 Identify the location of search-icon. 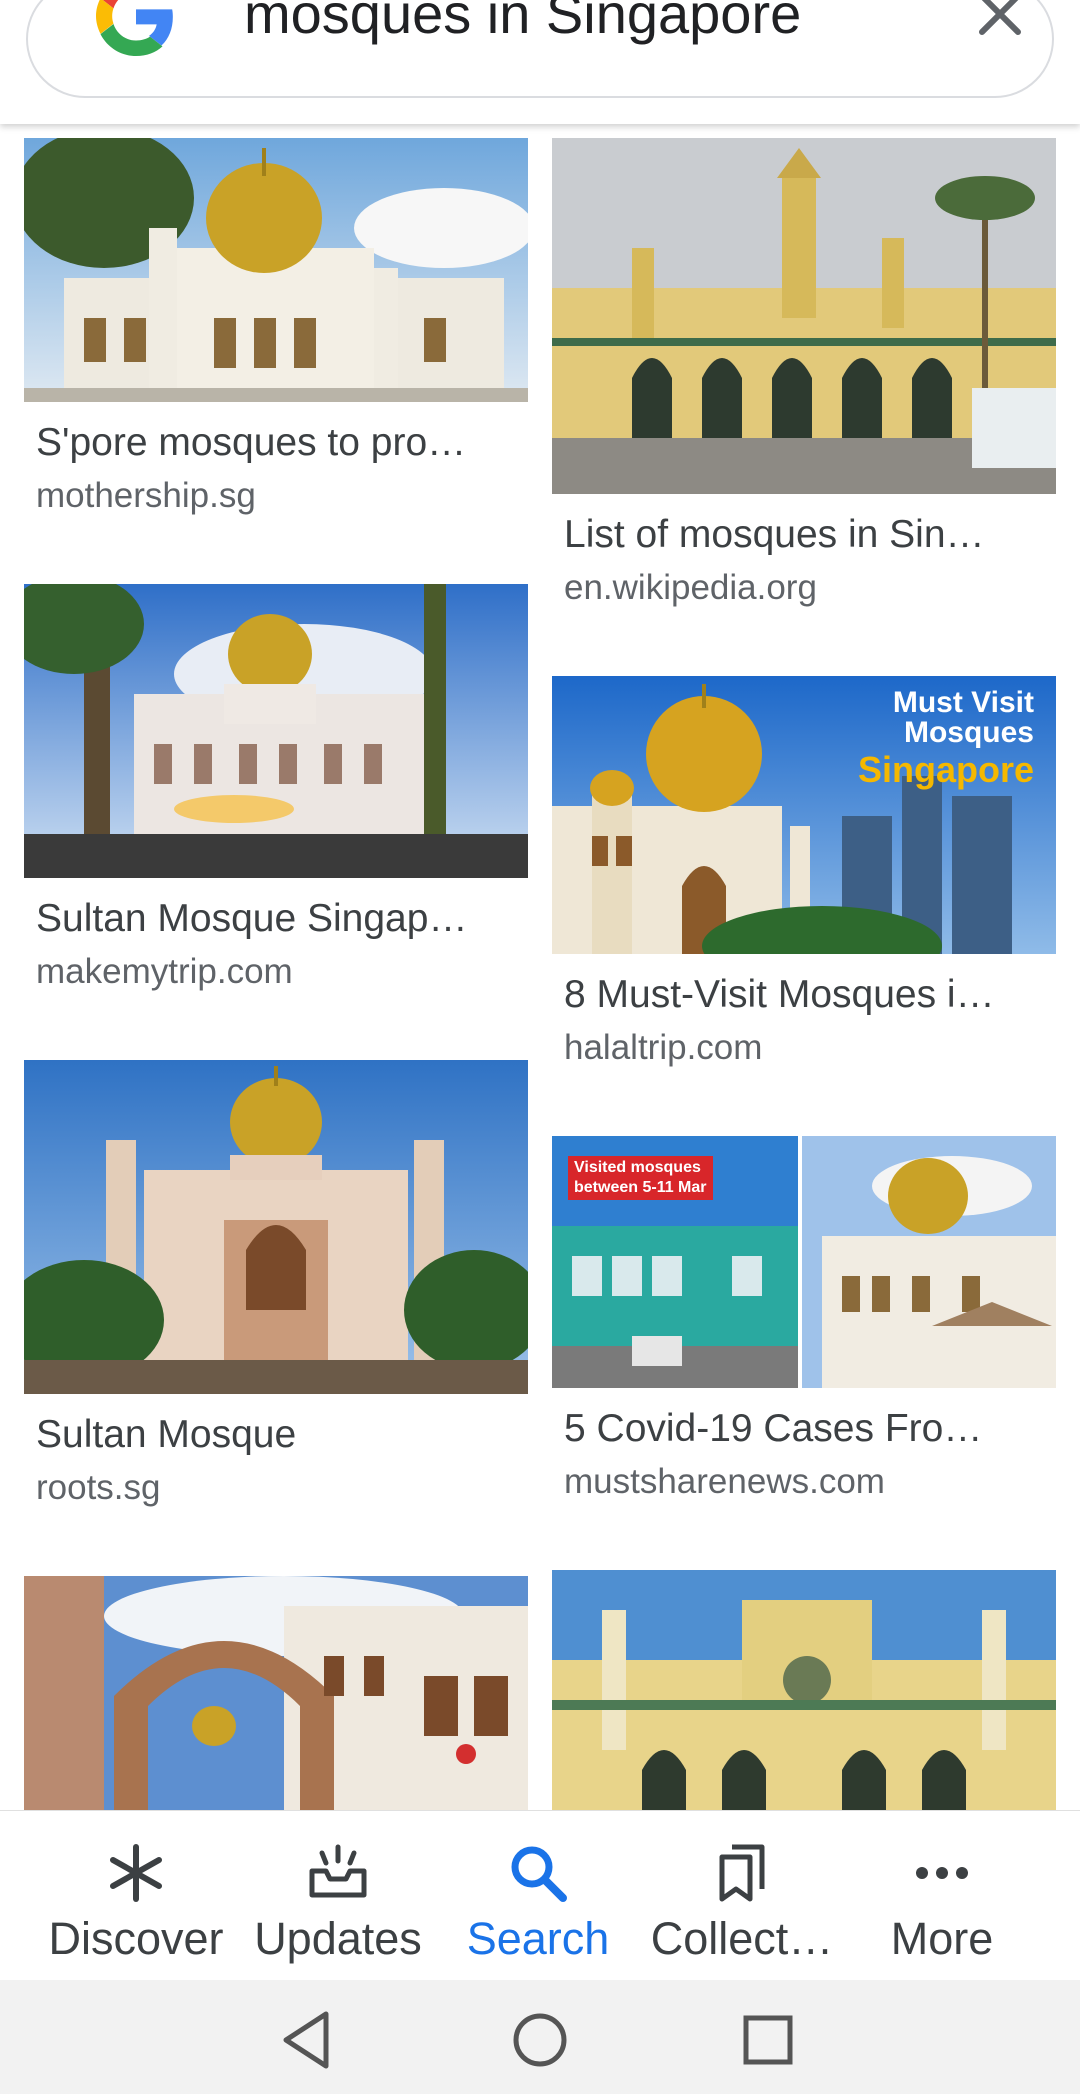
(539, 1874).